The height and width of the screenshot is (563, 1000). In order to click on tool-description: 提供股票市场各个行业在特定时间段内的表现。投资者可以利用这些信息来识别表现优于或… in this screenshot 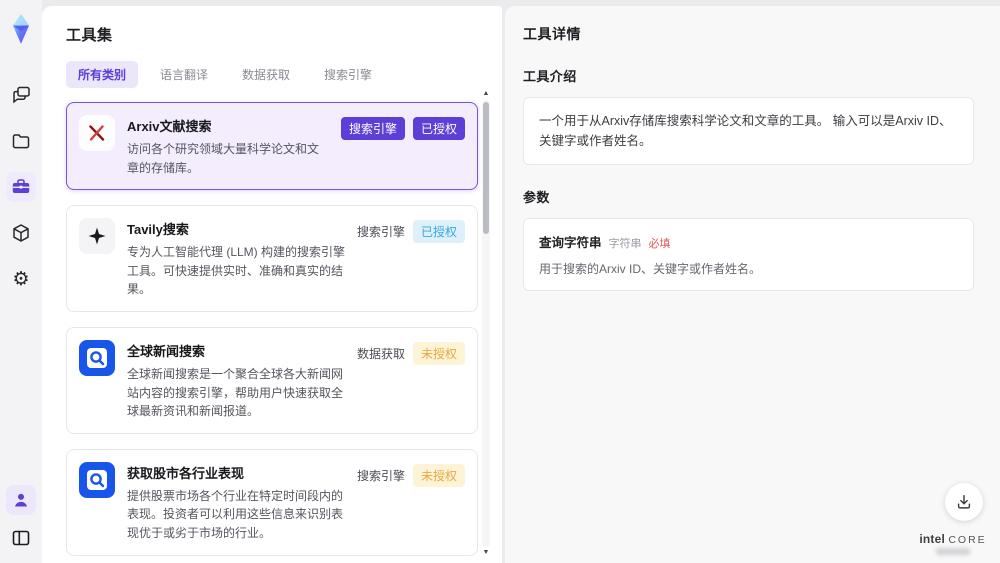, I will do `click(235, 514)`.